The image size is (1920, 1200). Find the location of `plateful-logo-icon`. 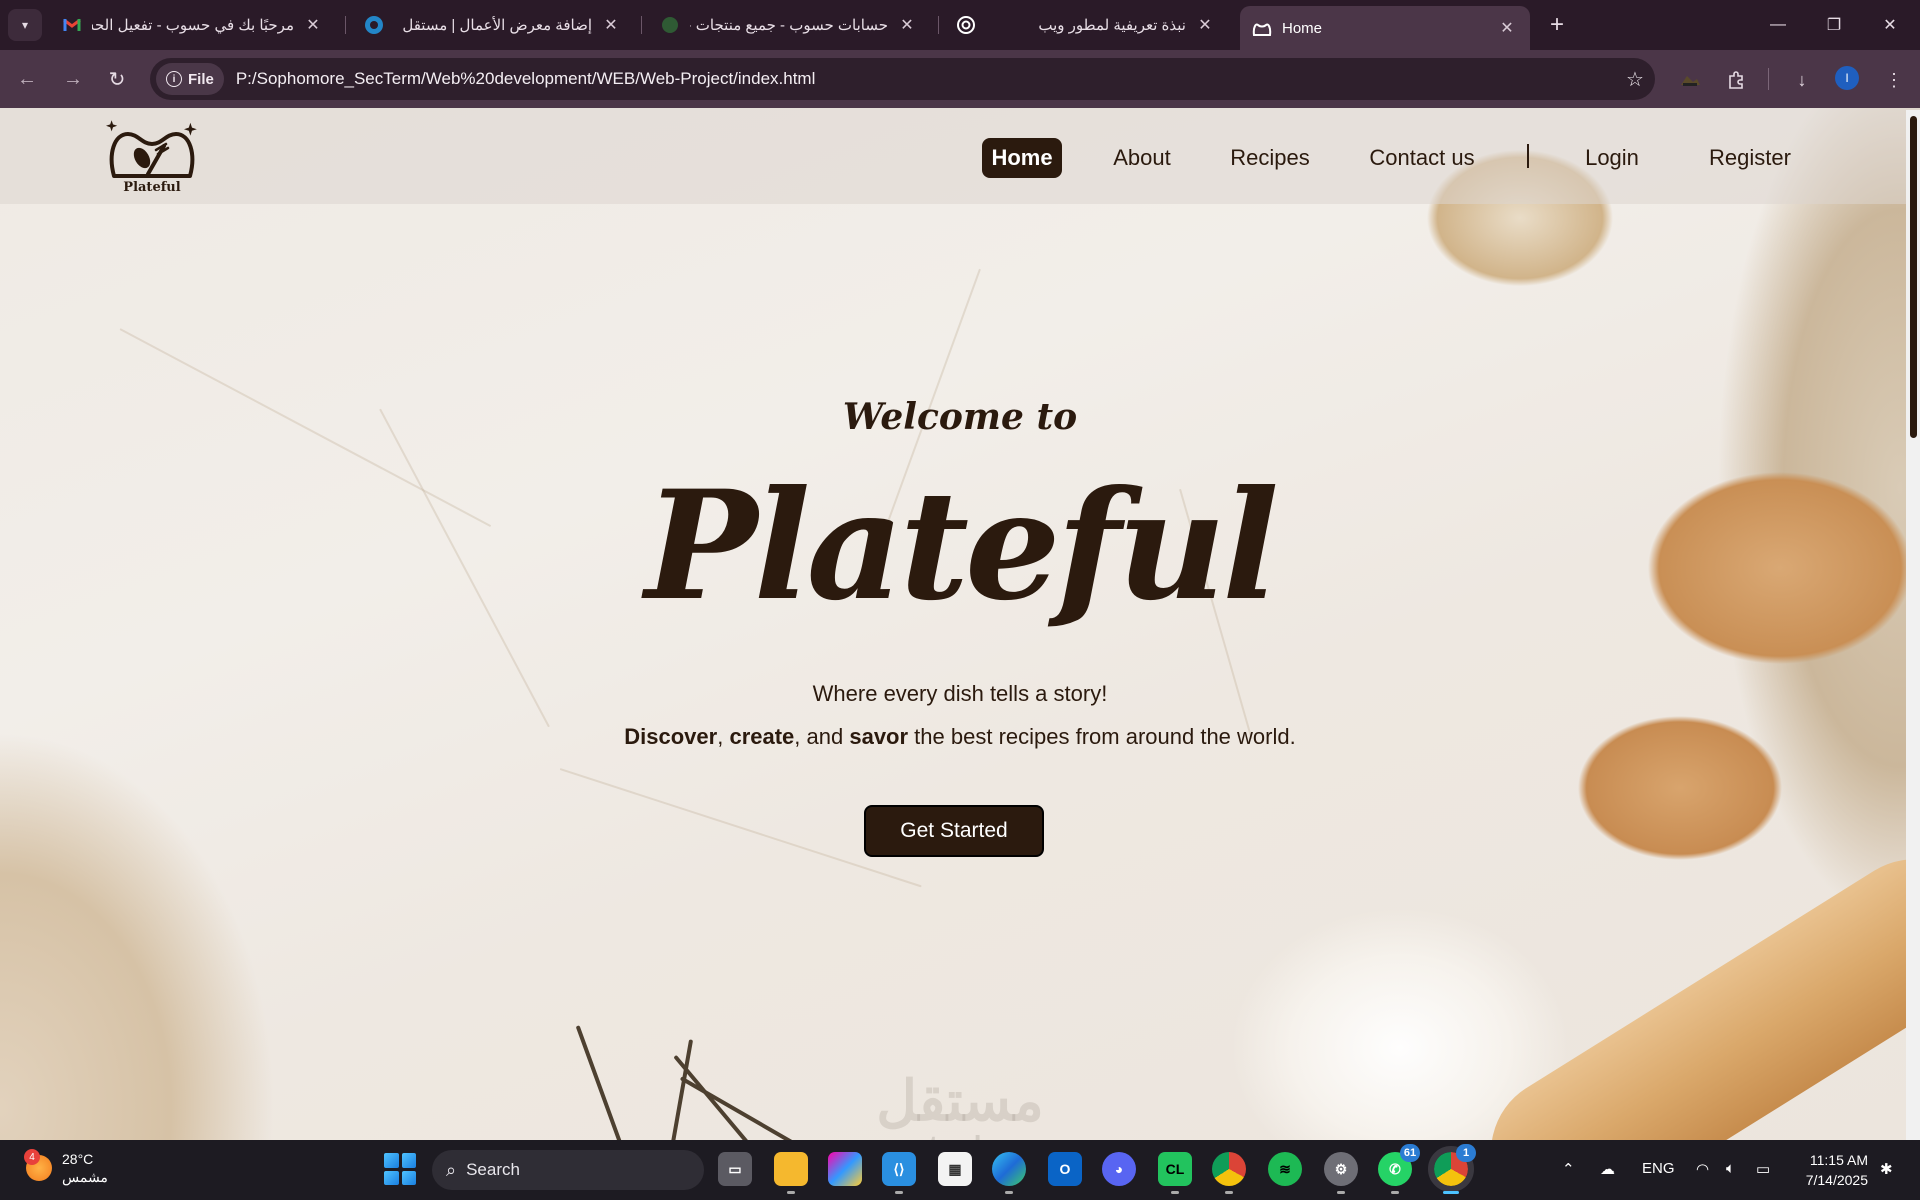

plateful-logo-icon is located at coordinates (151, 149).